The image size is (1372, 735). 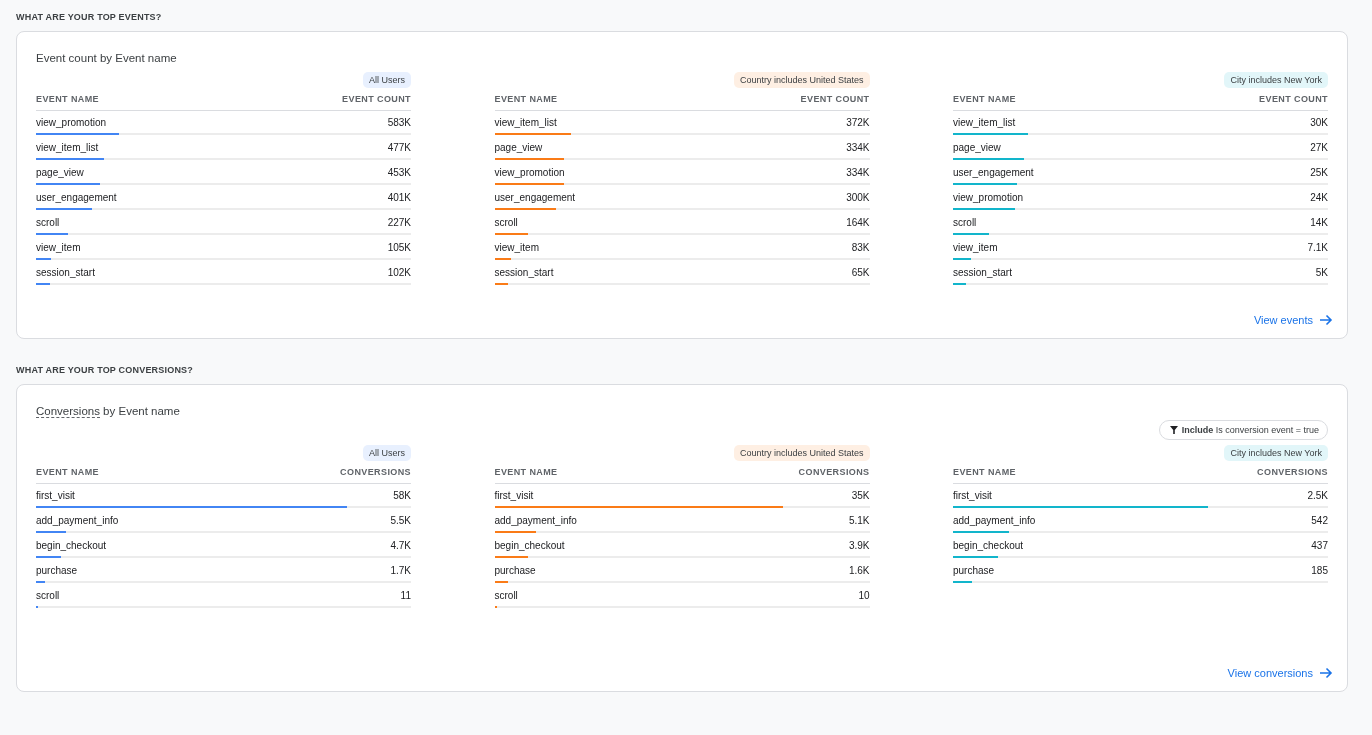 I want to click on value-cell: 2.5K, so click(x=1317, y=495).